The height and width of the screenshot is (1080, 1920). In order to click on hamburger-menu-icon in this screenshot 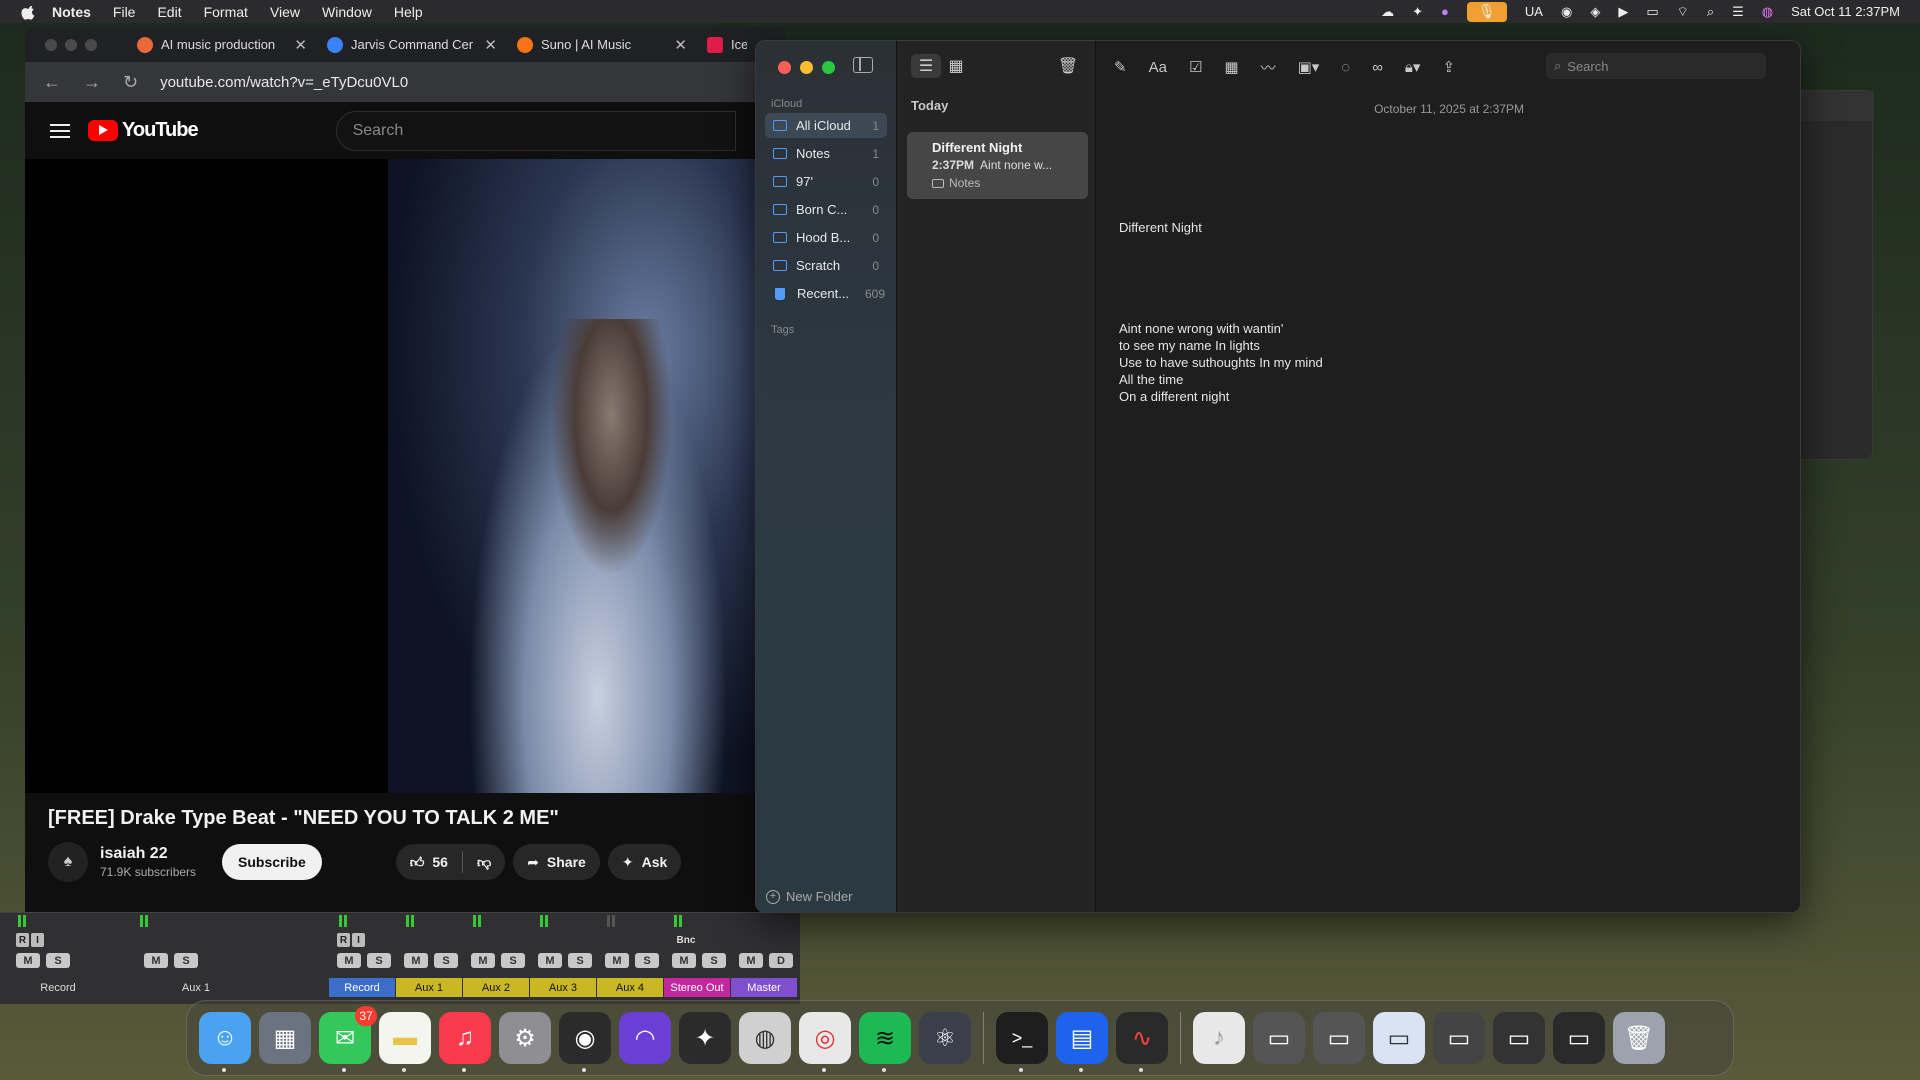, I will do `click(60, 131)`.